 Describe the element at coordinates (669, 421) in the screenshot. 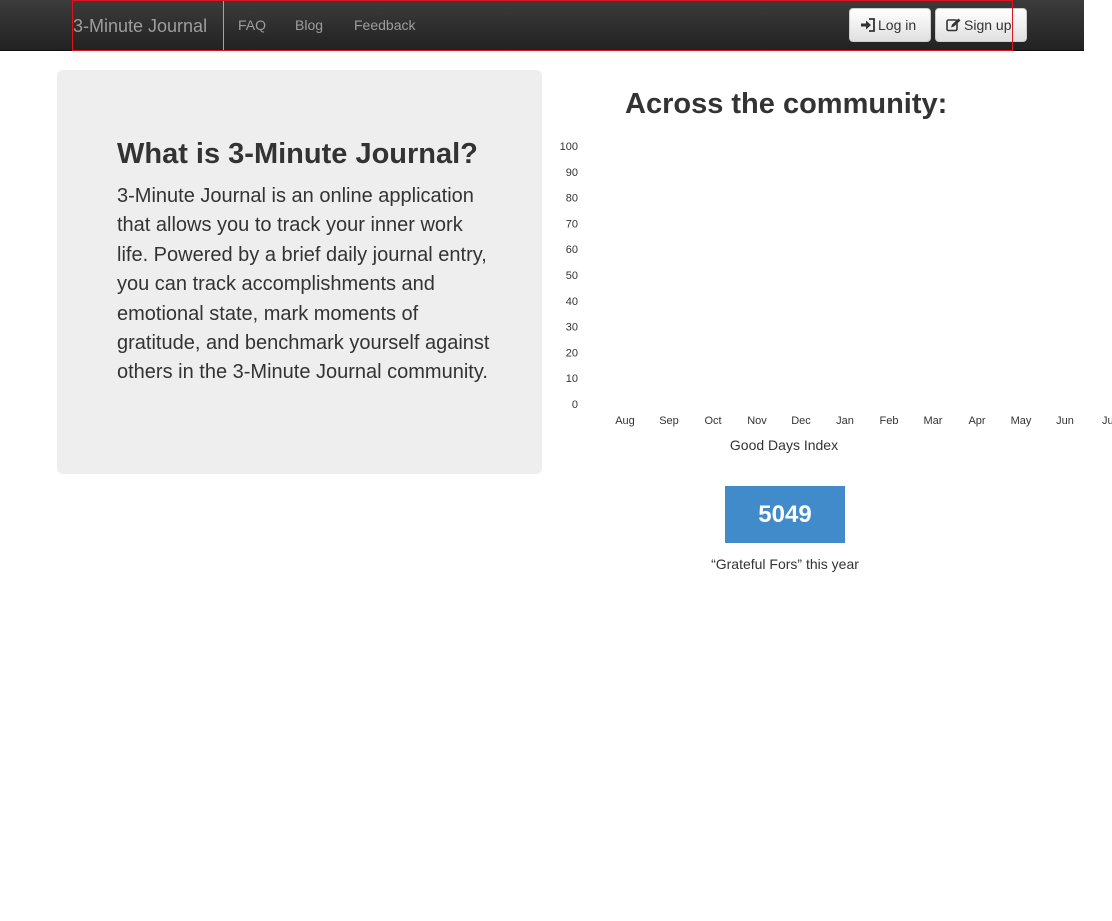

I see `x-tick-label: Sep` at that location.